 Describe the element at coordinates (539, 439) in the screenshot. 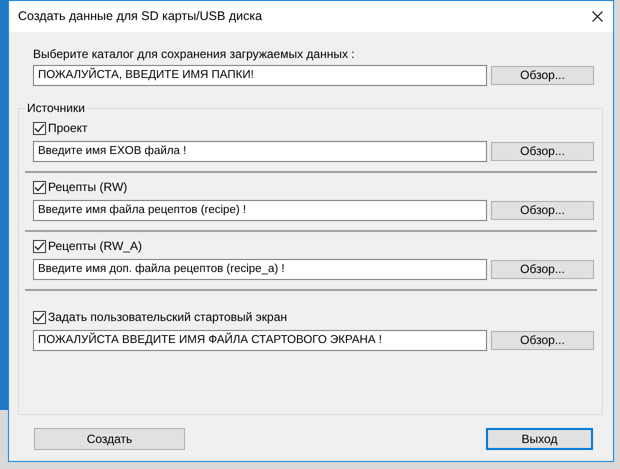

I see `exit-button: Выход` at that location.